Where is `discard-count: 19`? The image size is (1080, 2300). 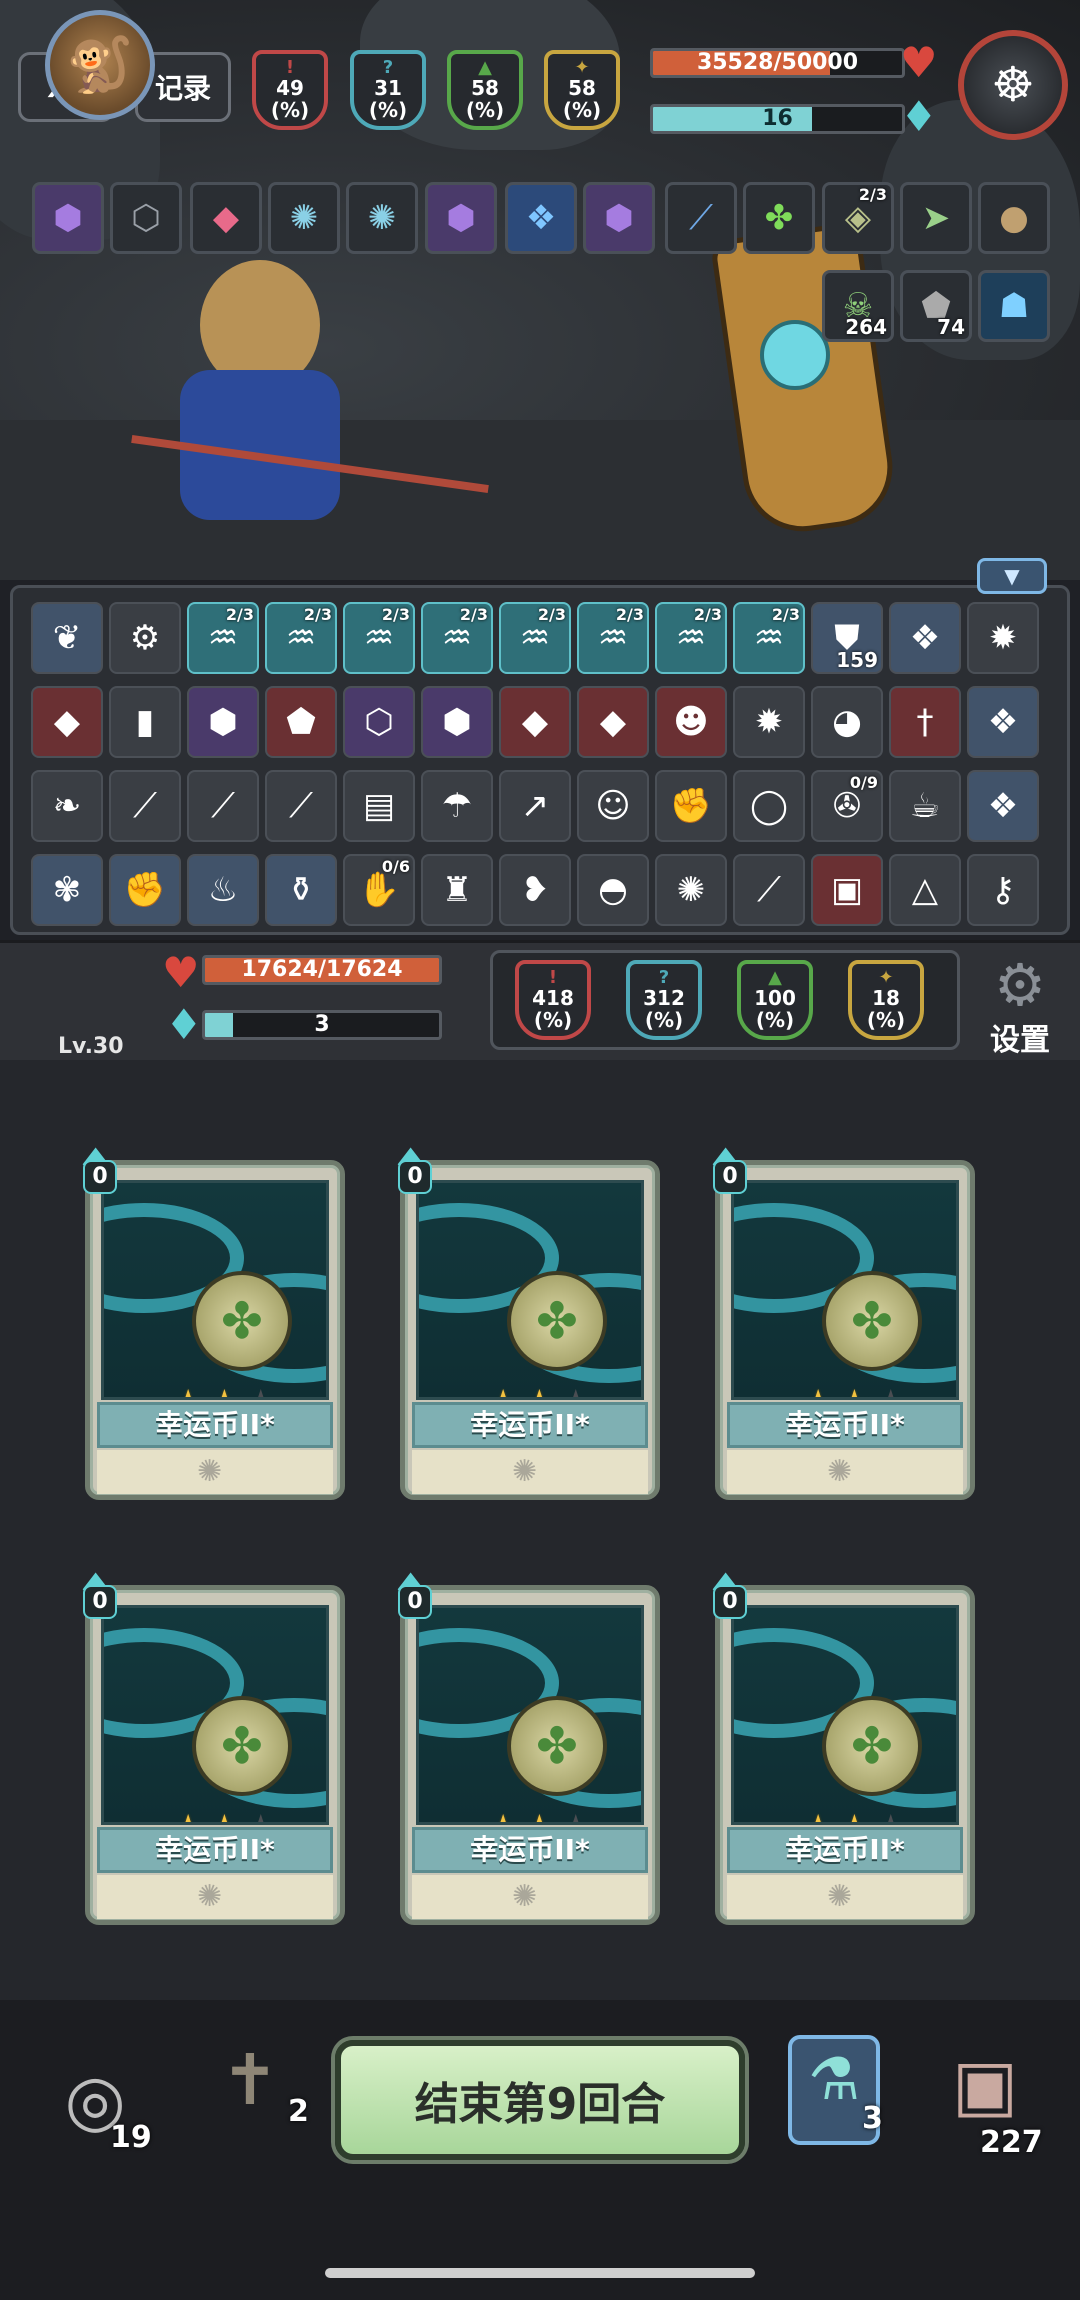
discard-count: 19 is located at coordinates (131, 2137).